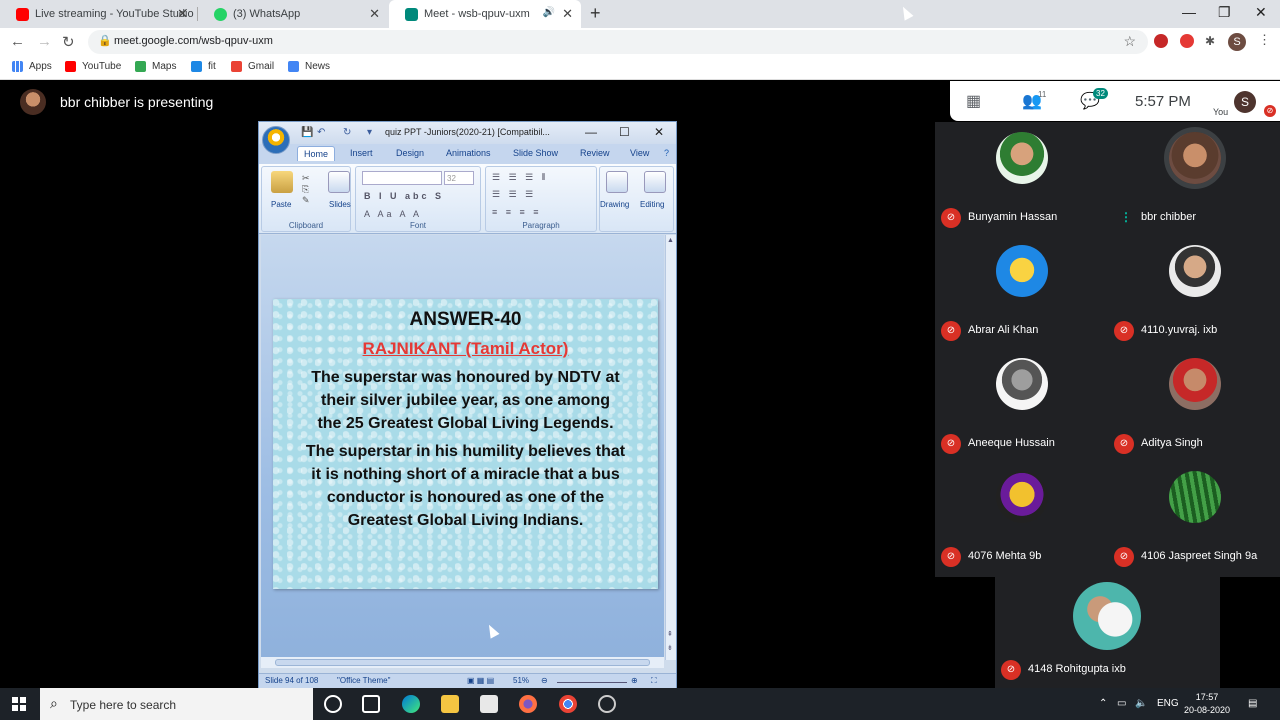  What do you see at coordinates (544, 680) in the screenshot?
I see `zoom-out-icon: ⊖` at bounding box center [544, 680].